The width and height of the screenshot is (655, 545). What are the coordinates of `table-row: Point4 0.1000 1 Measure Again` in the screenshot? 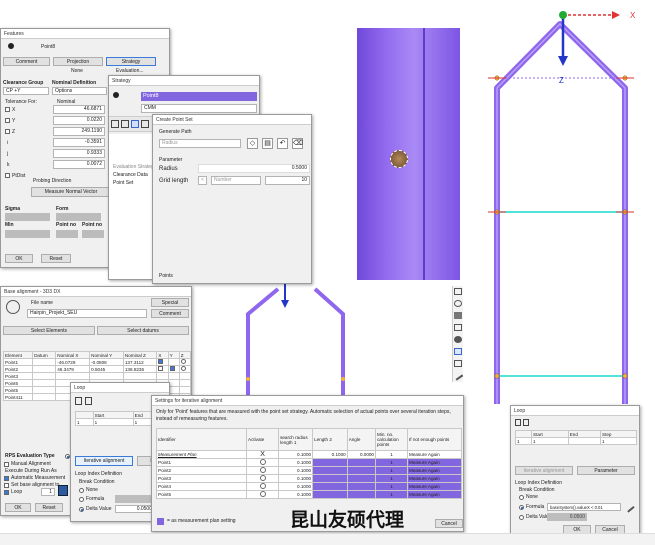 It's located at (309, 486).